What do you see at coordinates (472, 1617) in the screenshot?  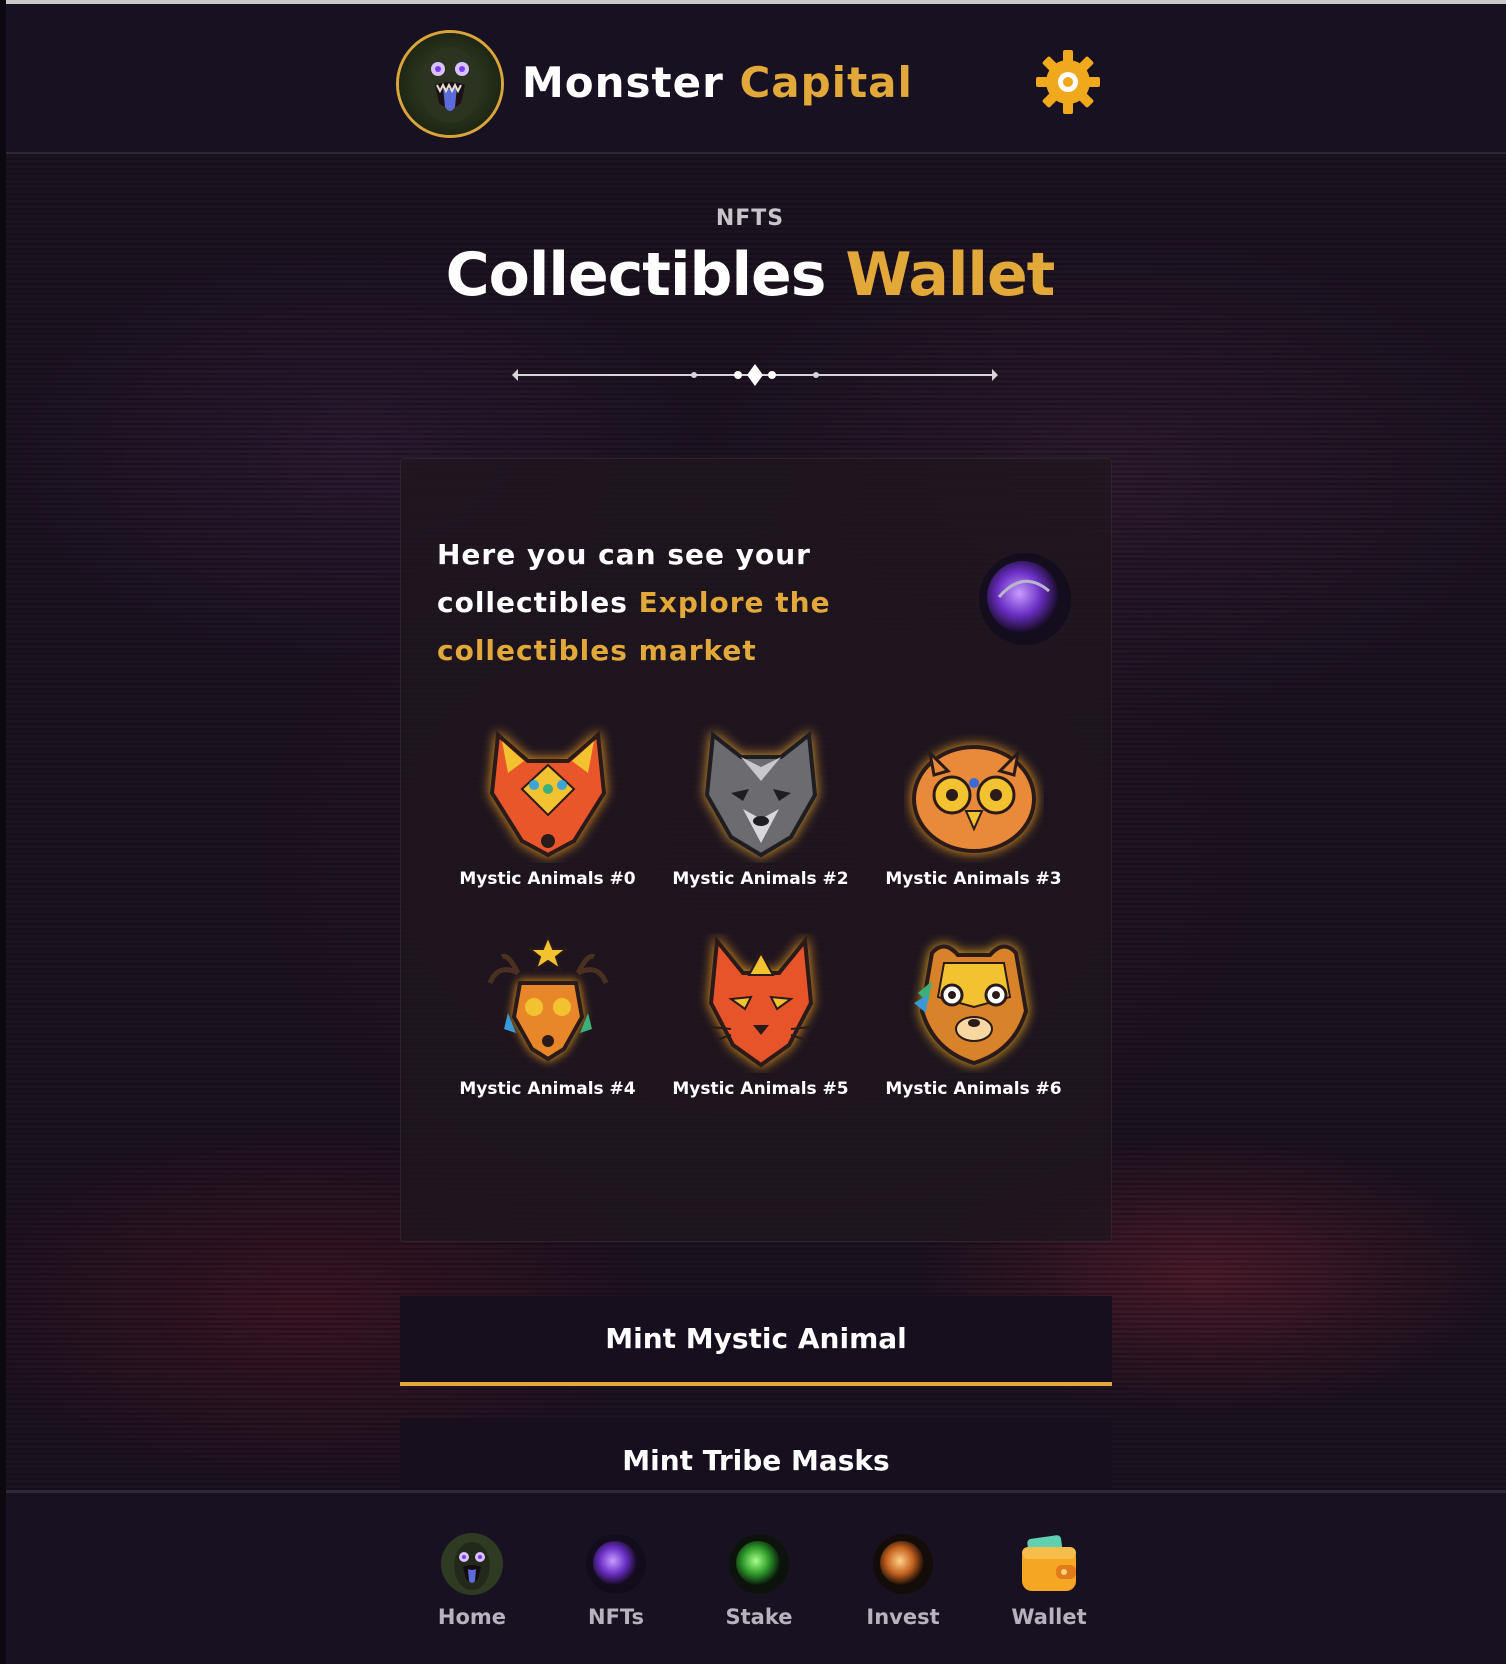 I see `nav-label: Home` at bounding box center [472, 1617].